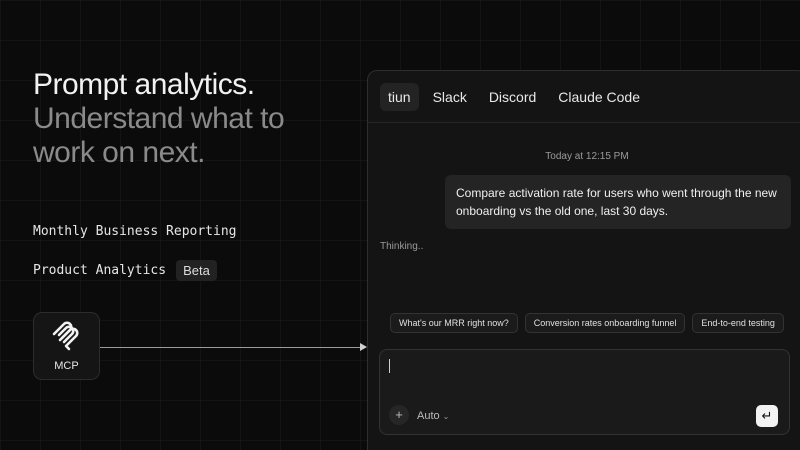 Image resolution: width=800 pixels, height=450 pixels. Describe the element at coordinates (446, 416) in the screenshot. I see `chevron-down-icon: ⌄` at that location.